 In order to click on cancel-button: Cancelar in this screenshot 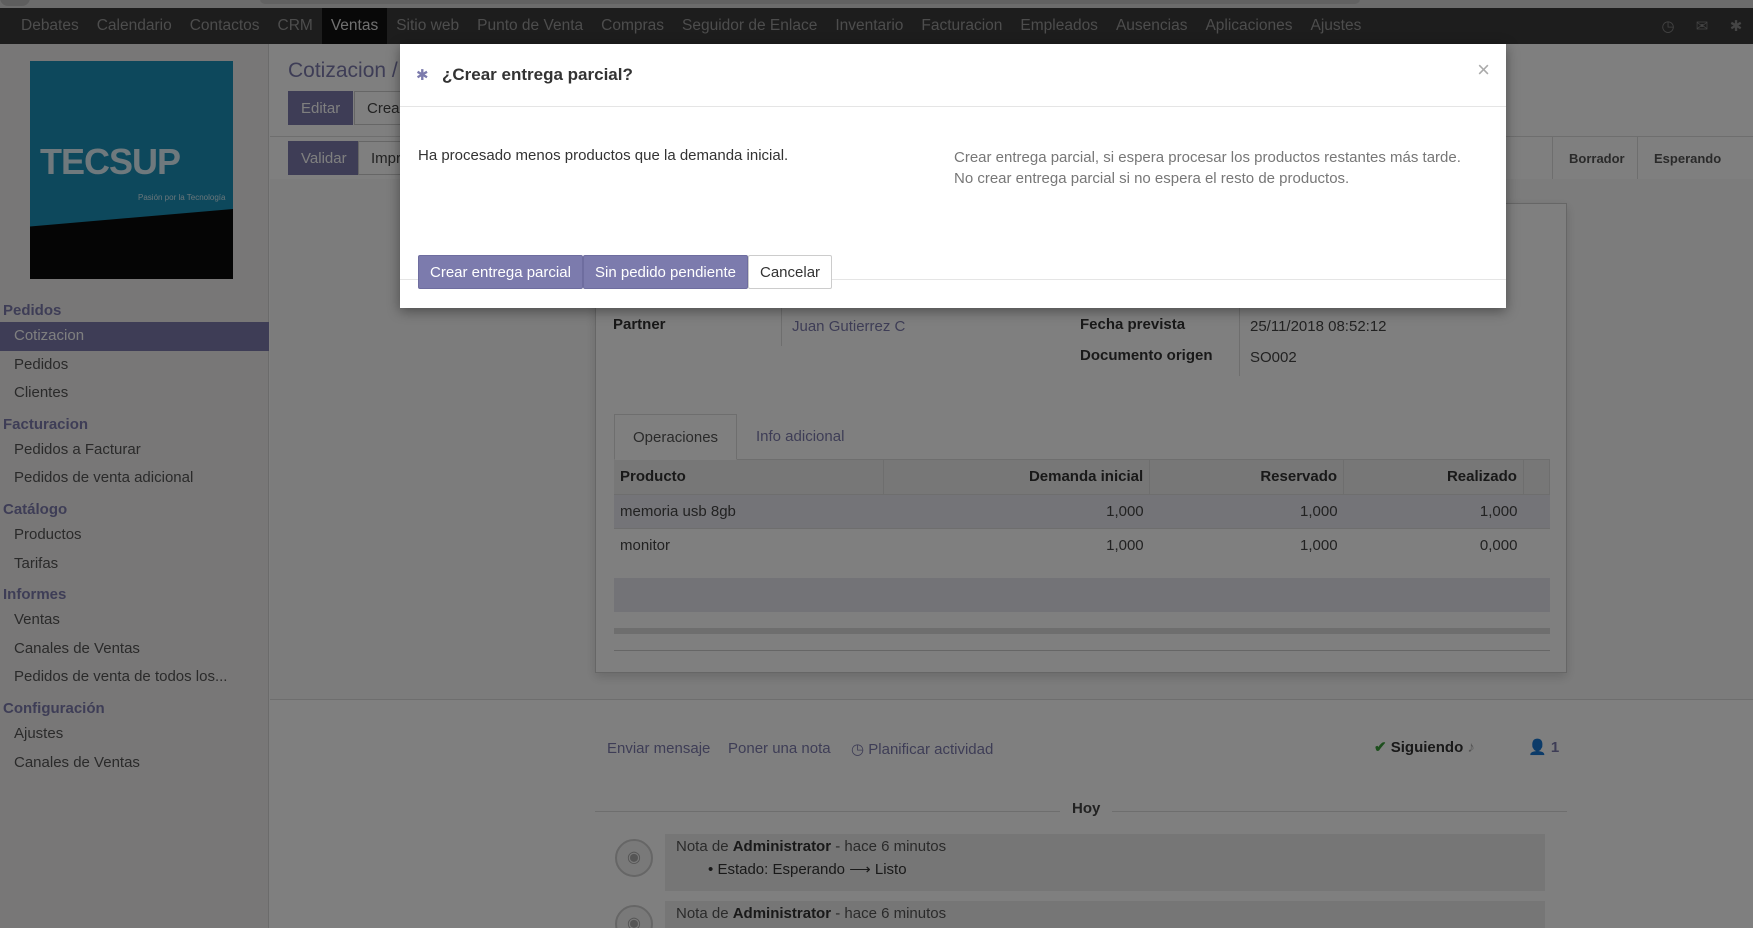, I will do `click(790, 272)`.